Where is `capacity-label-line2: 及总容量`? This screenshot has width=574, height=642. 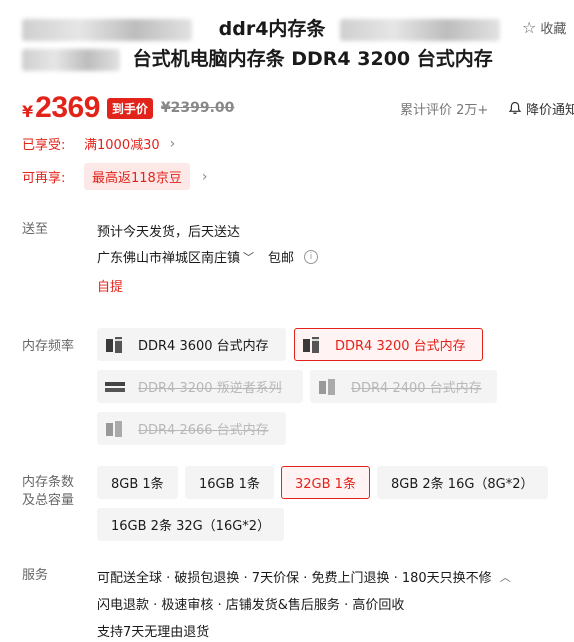 capacity-label-line2: 及总容量 is located at coordinates (48, 500).